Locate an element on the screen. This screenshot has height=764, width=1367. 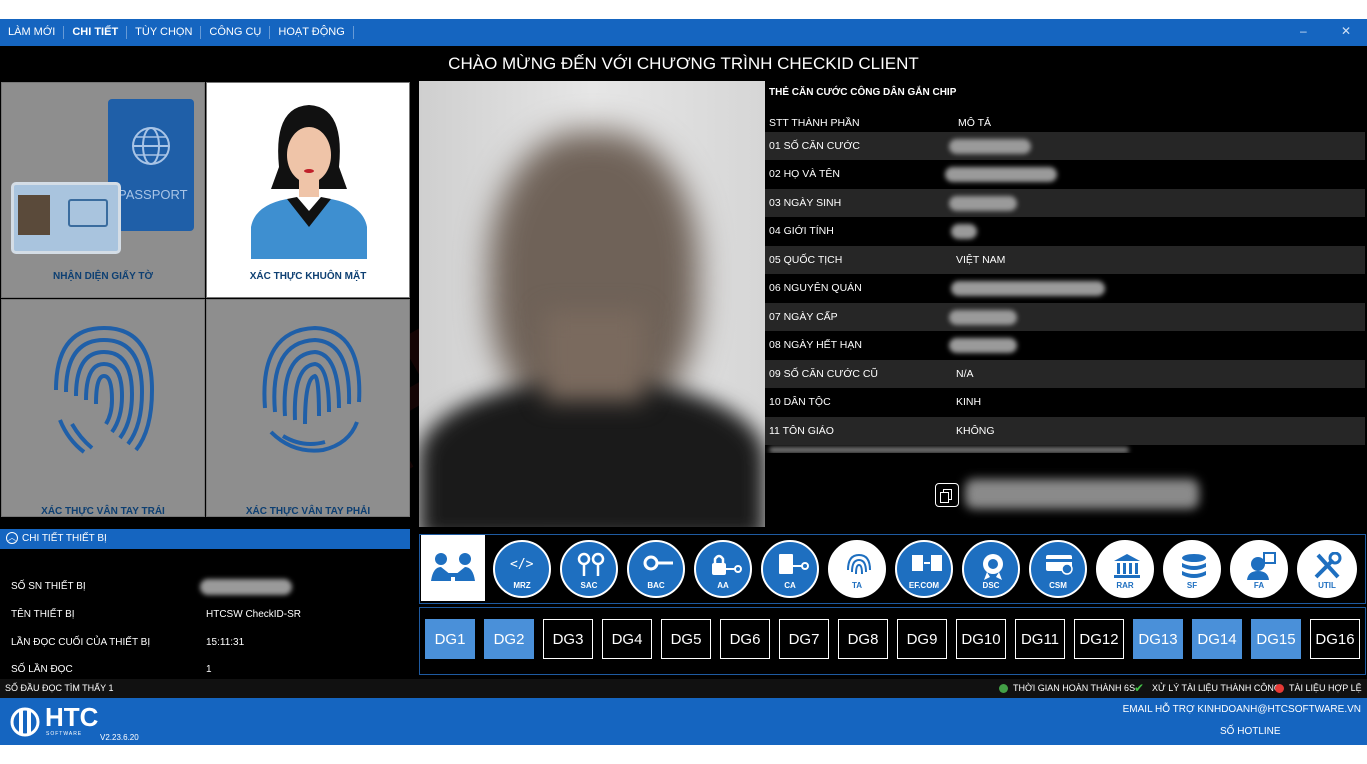
dg-button-2: DG2 is located at coordinates (509, 639).